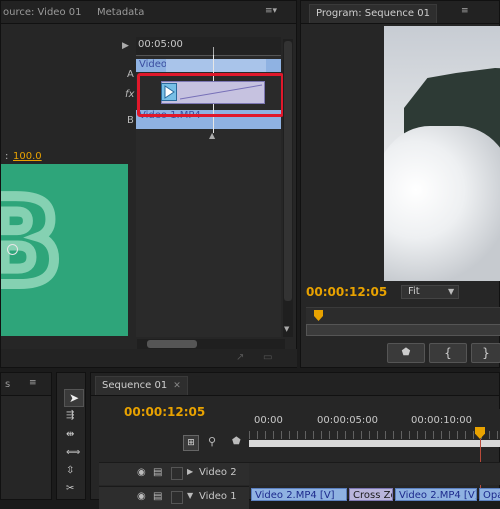 This screenshot has height=509, width=500. I want to click on tab-sequence: Sequence 01 ✕, so click(141, 385).